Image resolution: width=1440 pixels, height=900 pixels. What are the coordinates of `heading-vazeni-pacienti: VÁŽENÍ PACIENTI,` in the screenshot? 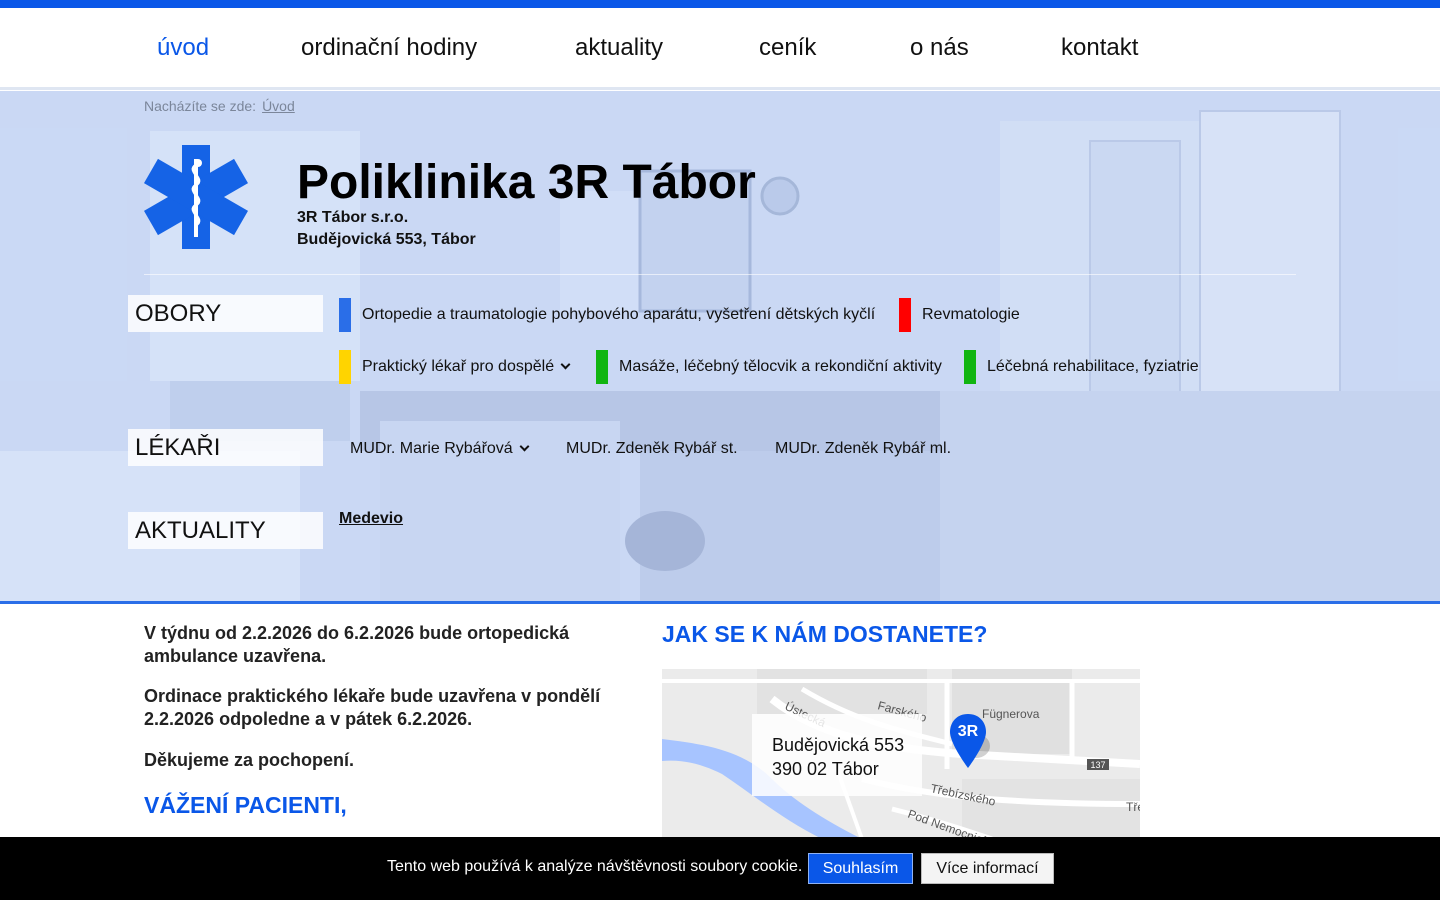 It's located at (245, 805).